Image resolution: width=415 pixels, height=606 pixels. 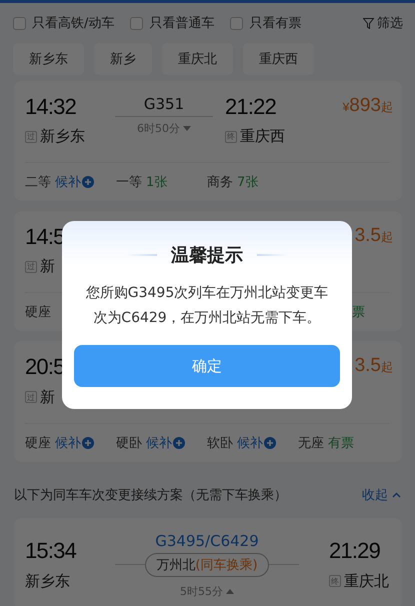 I want to click on seat-class: 商务, so click(x=220, y=183).